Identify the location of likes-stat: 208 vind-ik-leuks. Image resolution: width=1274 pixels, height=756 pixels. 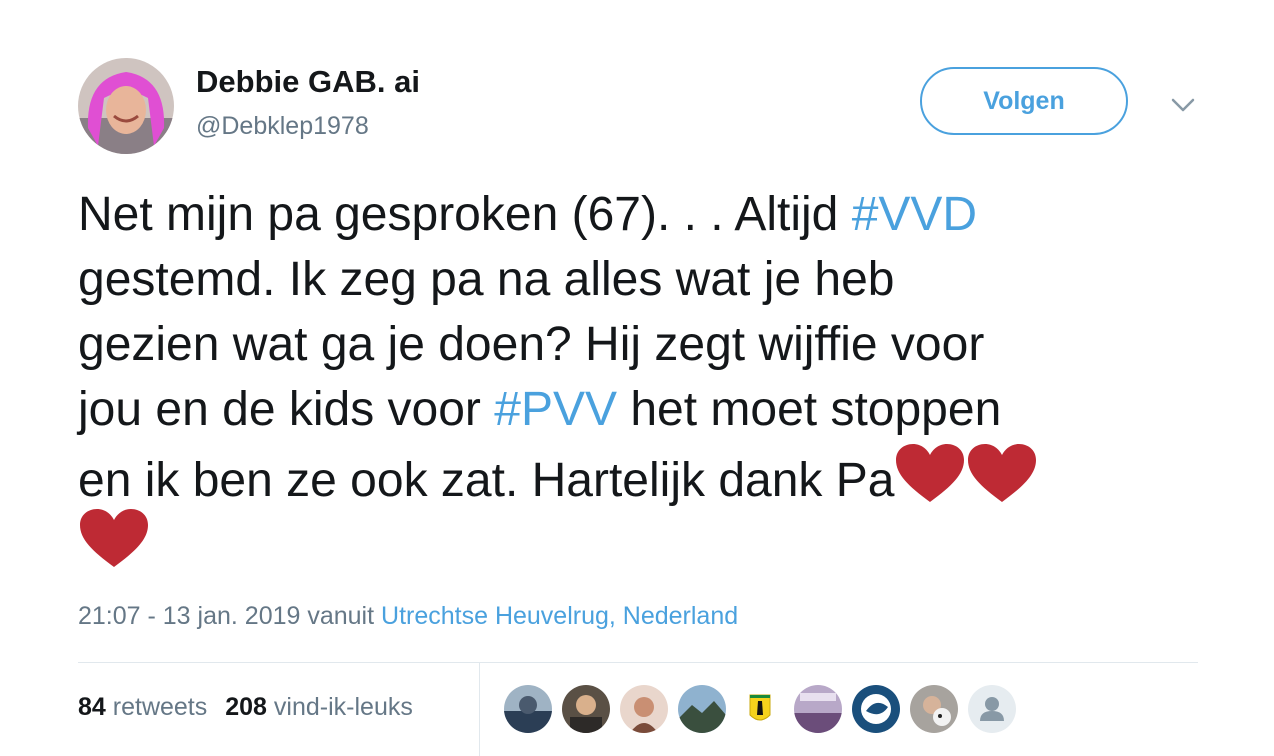
(319, 707).